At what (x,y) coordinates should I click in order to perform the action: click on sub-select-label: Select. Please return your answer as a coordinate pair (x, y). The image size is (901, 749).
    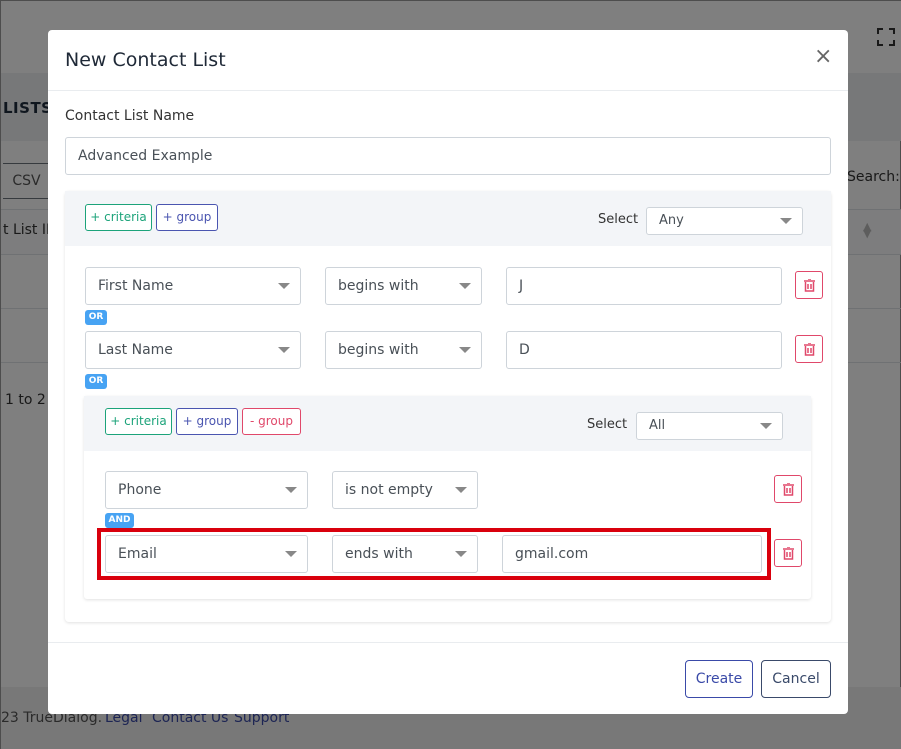
    Looking at the image, I should click on (607, 424).